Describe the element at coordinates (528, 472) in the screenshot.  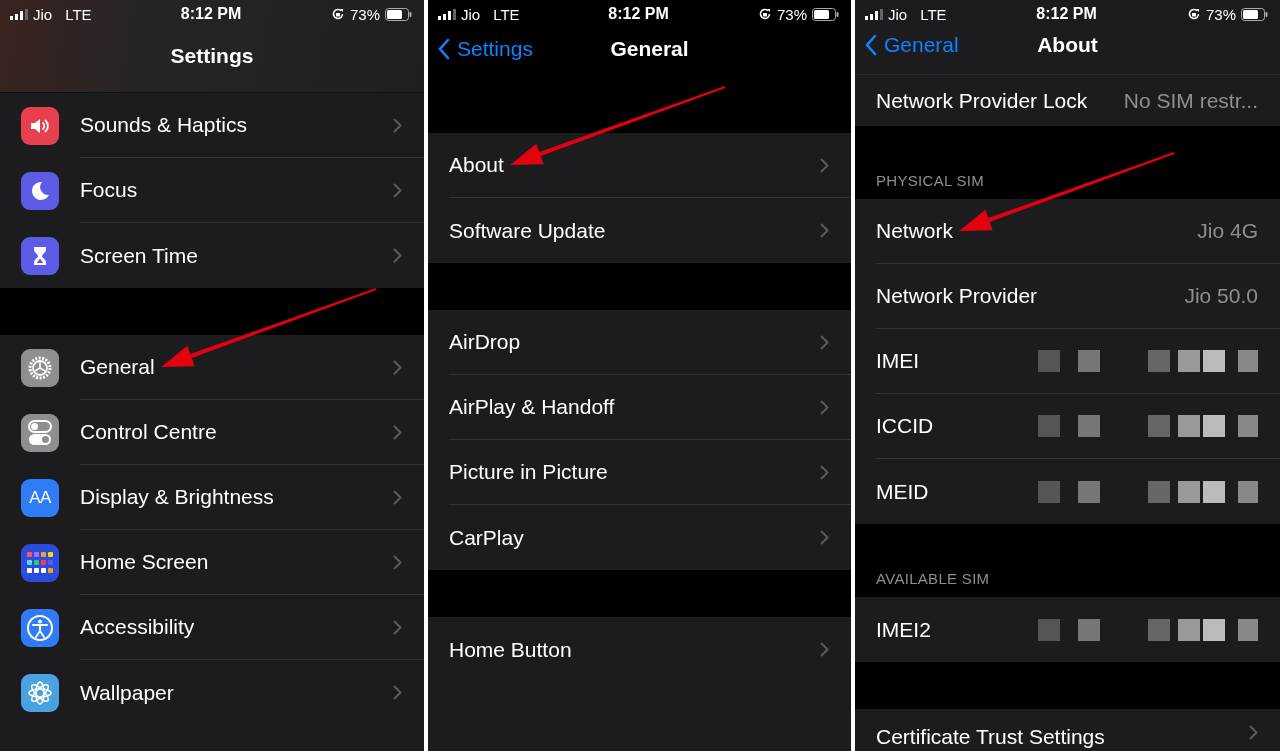
I see `row-label: Picture in Picture` at that location.